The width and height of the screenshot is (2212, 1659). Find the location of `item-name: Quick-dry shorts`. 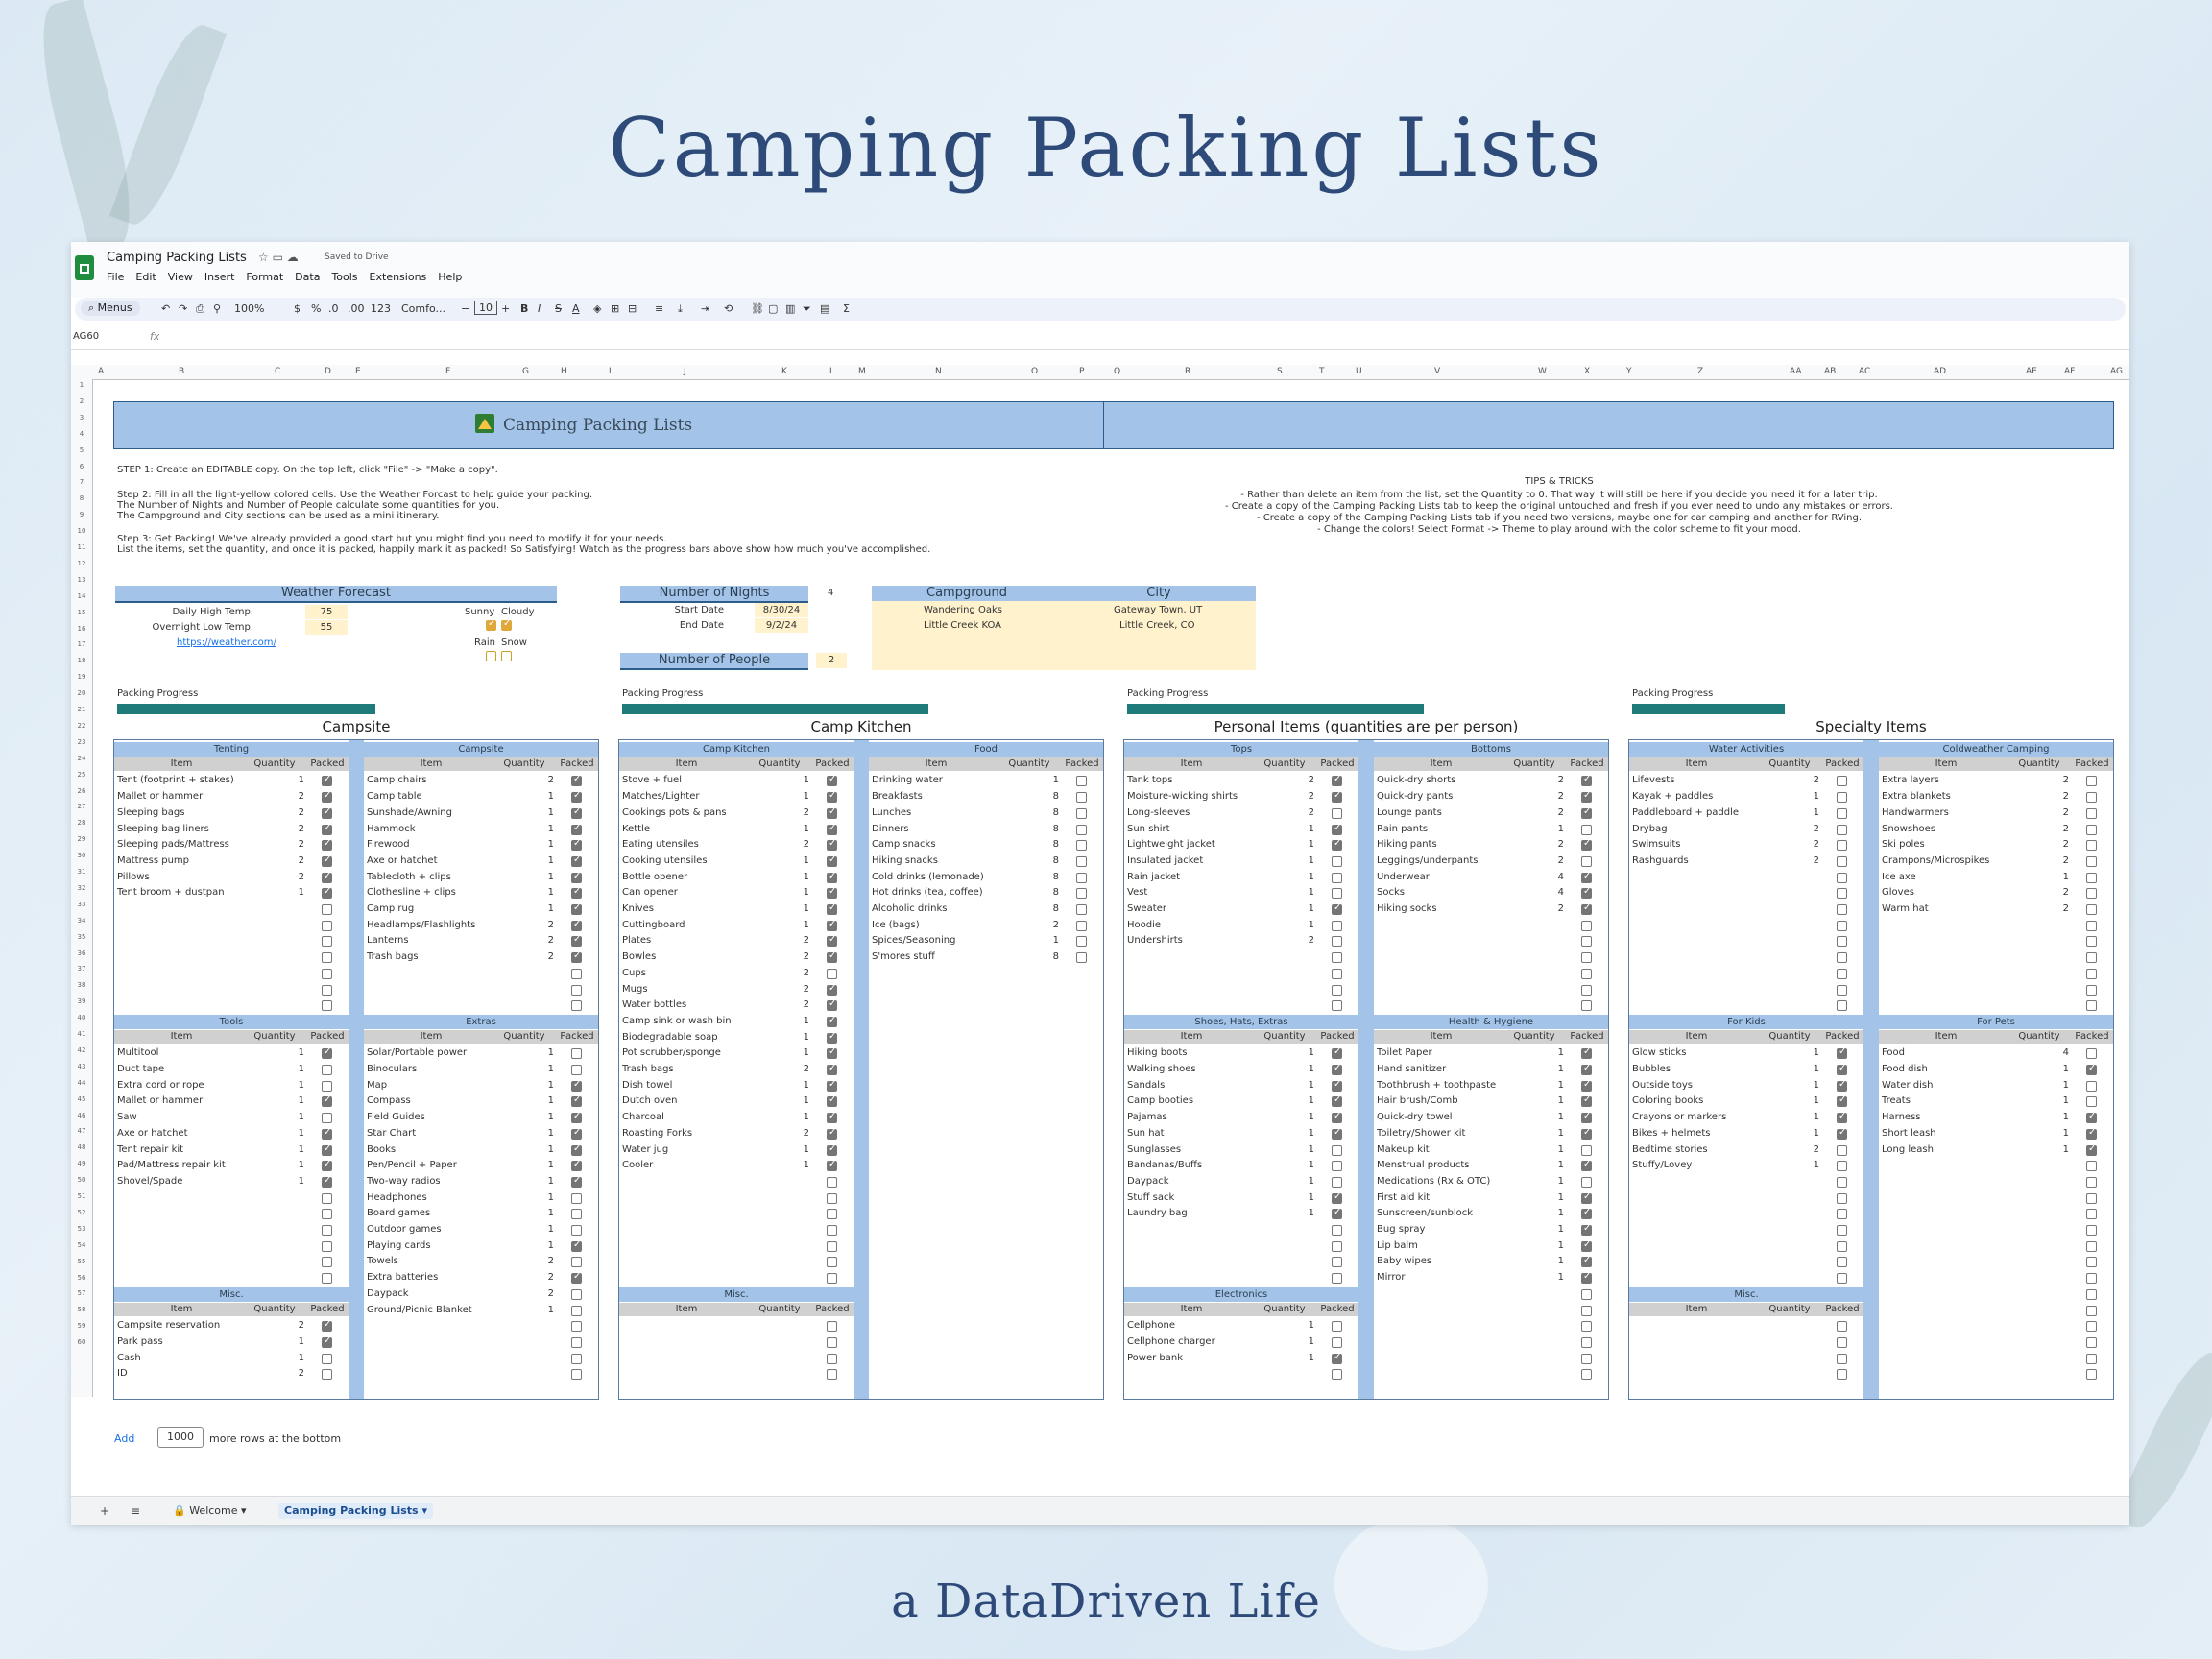

item-name: Quick-dry shorts is located at coordinates (1449, 780).